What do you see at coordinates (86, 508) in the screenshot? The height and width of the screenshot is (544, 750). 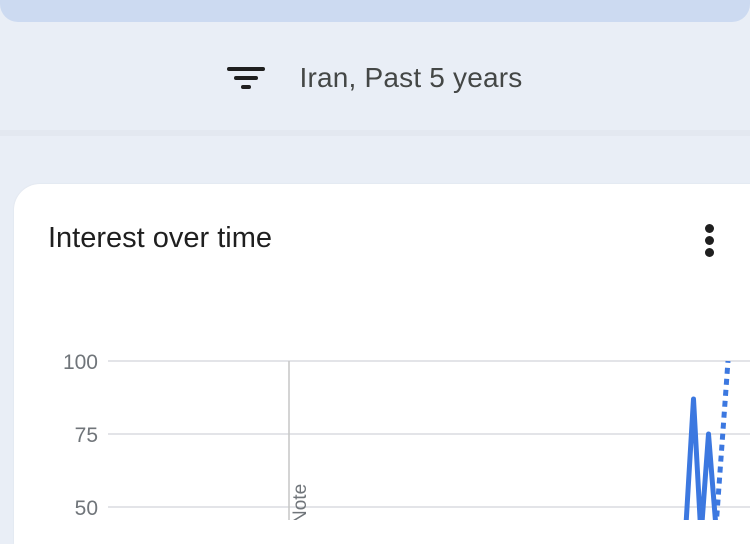 I see `y-tick-label-50: 50` at bounding box center [86, 508].